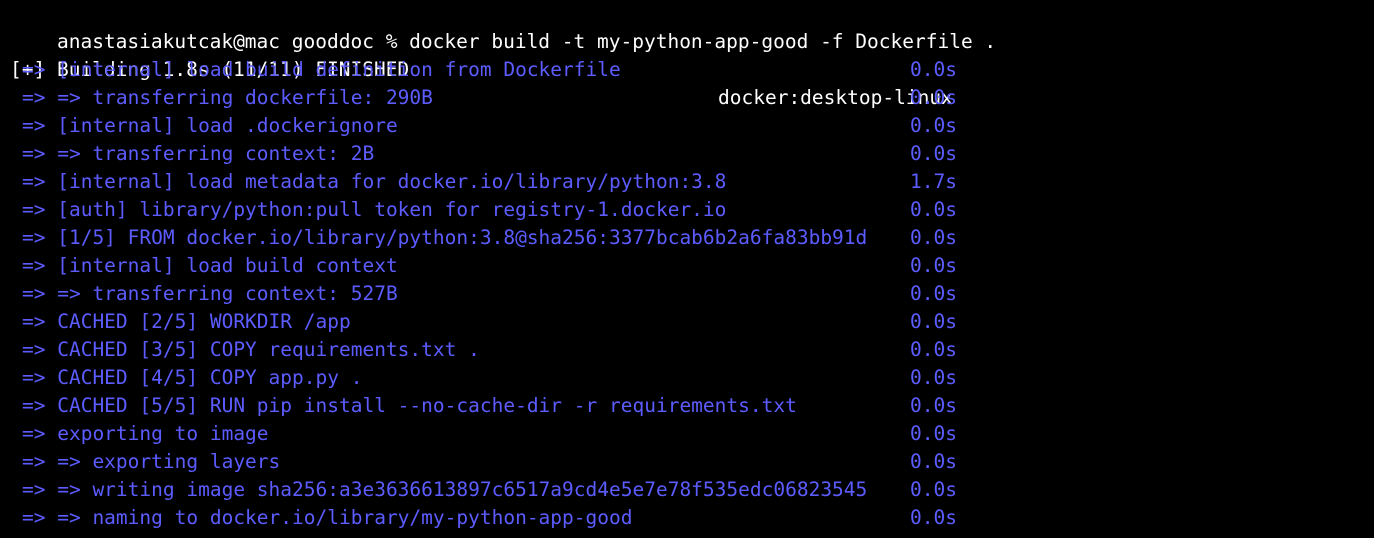 The image size is (1374, 538). I want to click on build-step-text: => => exporting layers, so click(151, 461).